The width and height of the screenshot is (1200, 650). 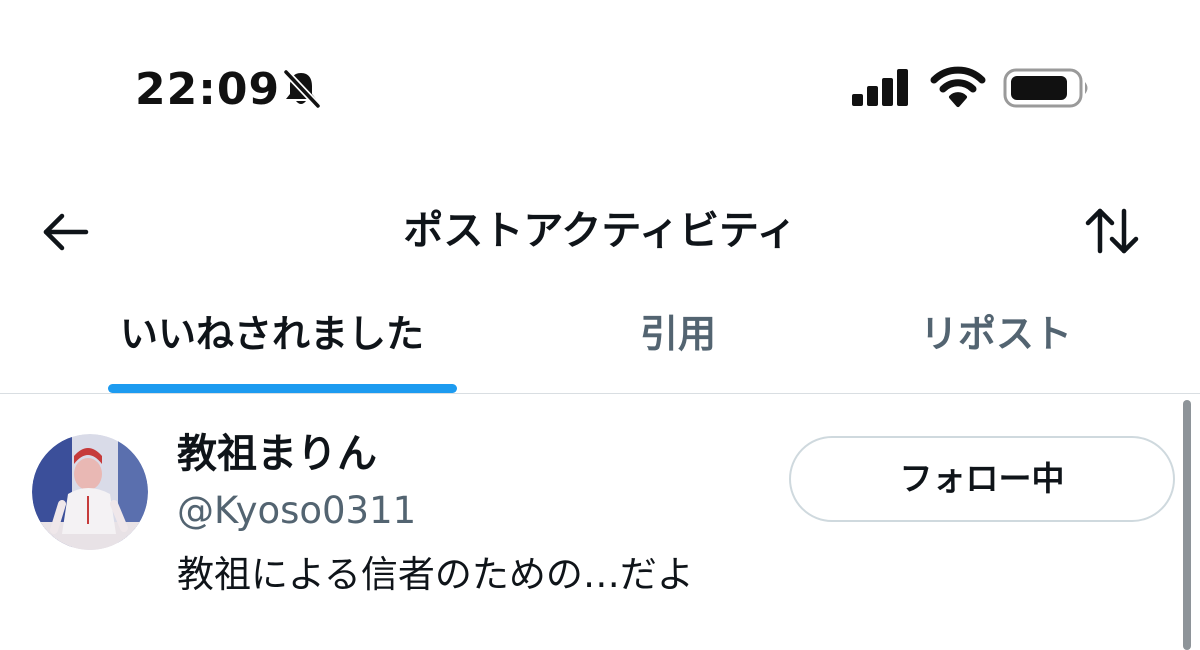 I want to click on tab-quotes: 引用, so click(x=678, y=334).